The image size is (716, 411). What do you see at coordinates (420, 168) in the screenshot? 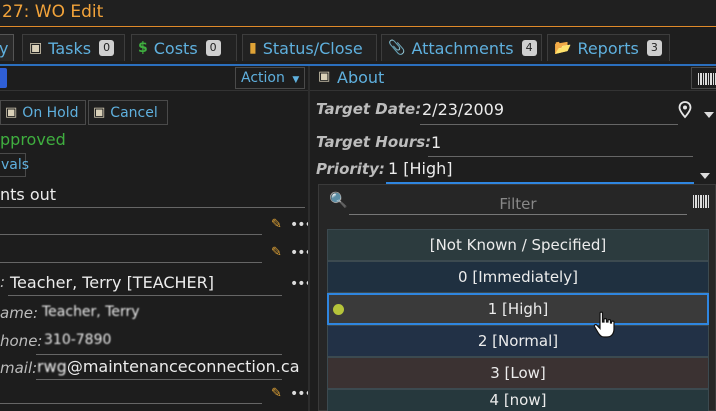
I see `priority-value: 1 [High]` at bounding box center [420, 168].